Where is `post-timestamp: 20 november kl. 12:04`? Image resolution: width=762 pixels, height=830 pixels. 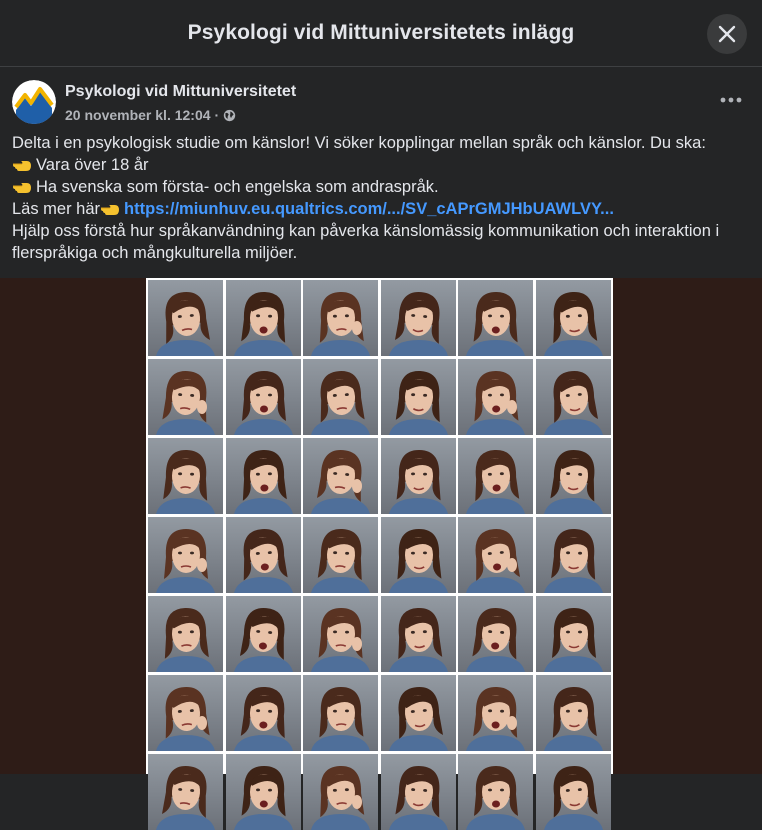 post-timestamp: 20 november kl. 12:04 is located at coordinates (138, 115).